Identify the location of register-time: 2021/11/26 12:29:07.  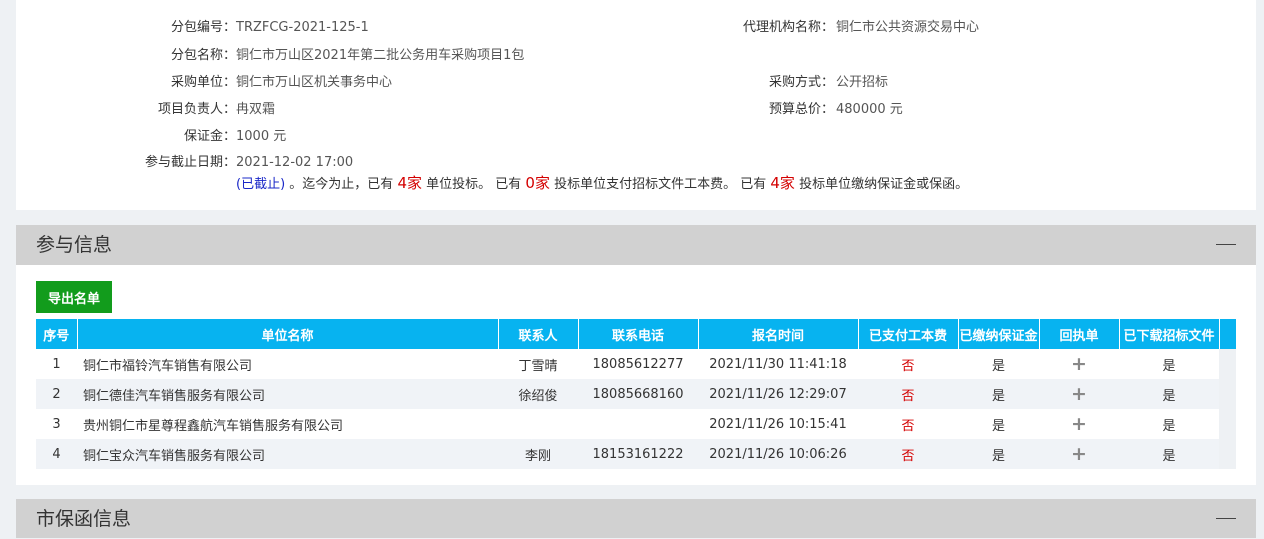
(778, 394).